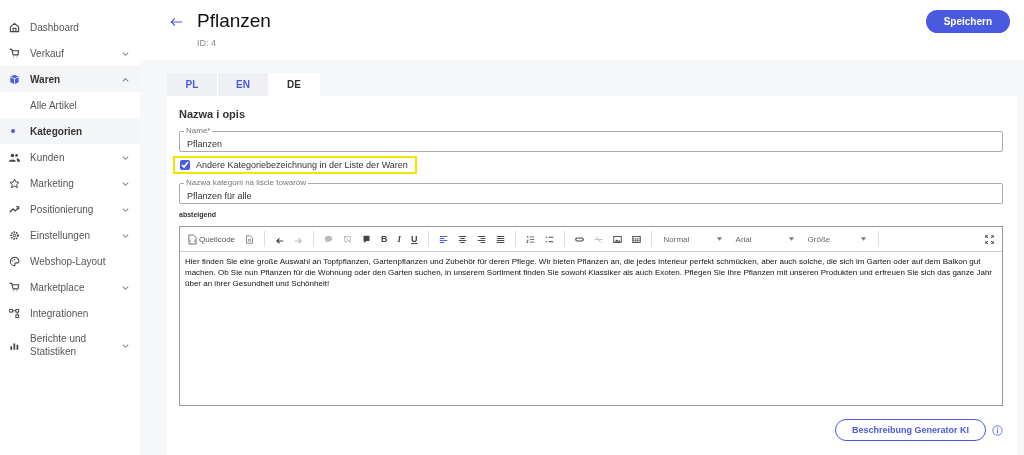 Image resolution: width=1024 pixels, height=455 pixels. I want to click on format-dropdown: Größe, so click(836, 239).